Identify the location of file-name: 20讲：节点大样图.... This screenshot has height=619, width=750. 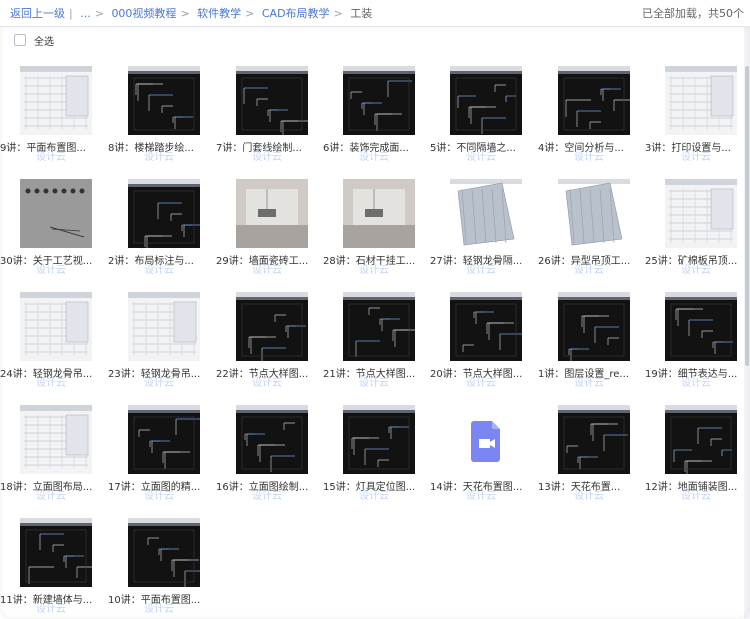
(489, 372).